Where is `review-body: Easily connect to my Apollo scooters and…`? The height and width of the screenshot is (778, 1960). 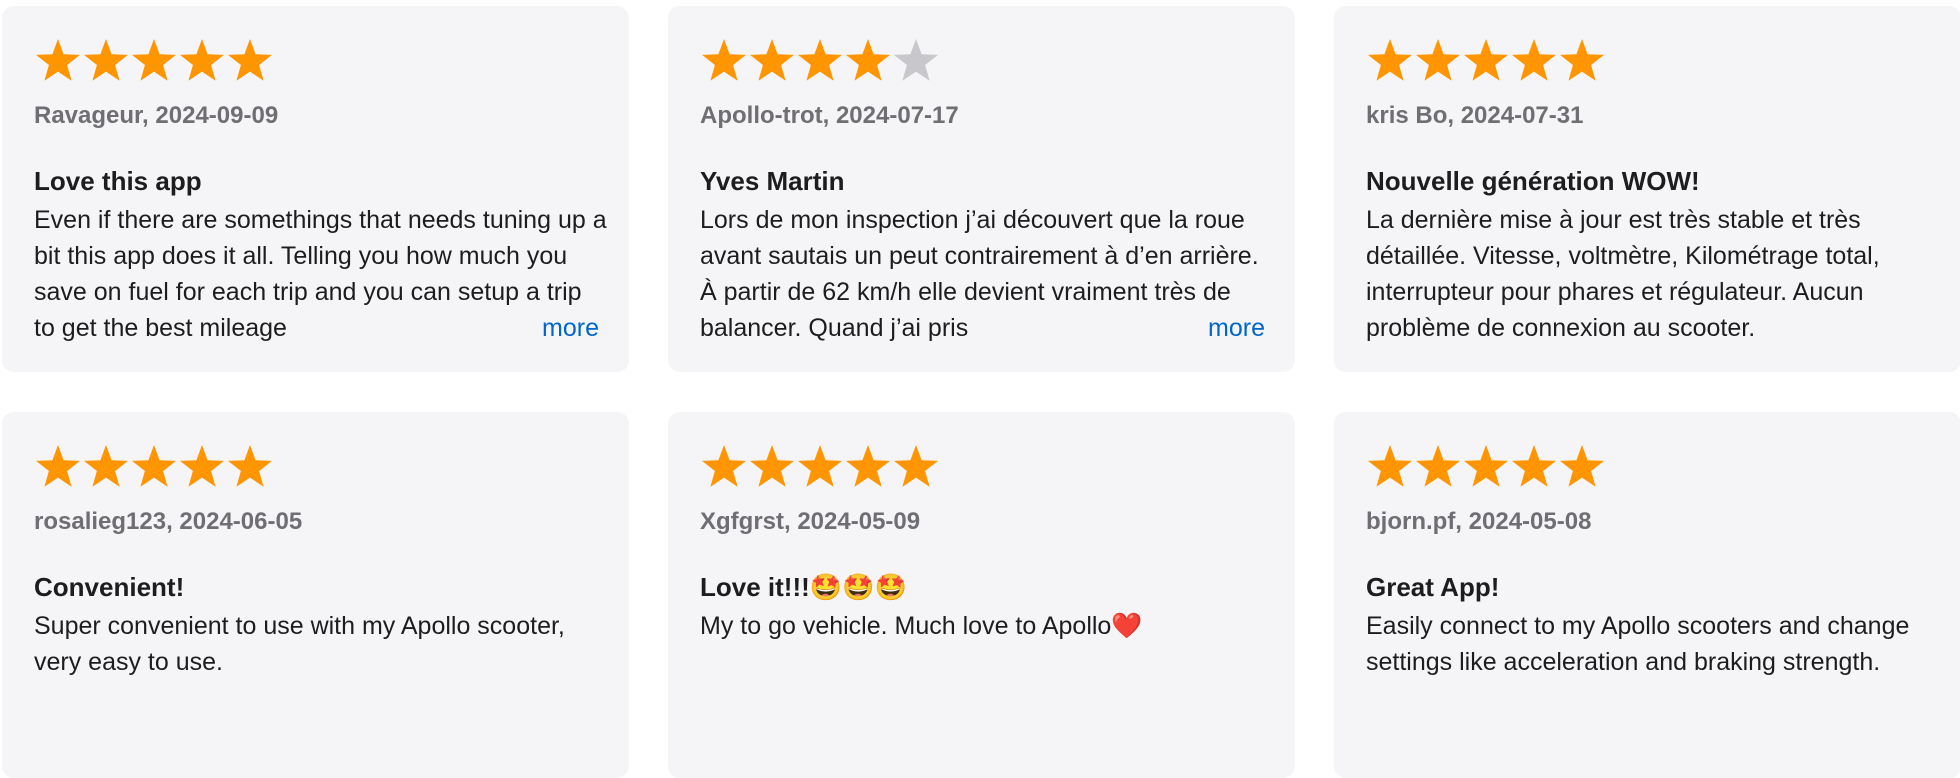
review-body: Easily connect to my Apollo scooters and… is located at coordinates (1638, 644).